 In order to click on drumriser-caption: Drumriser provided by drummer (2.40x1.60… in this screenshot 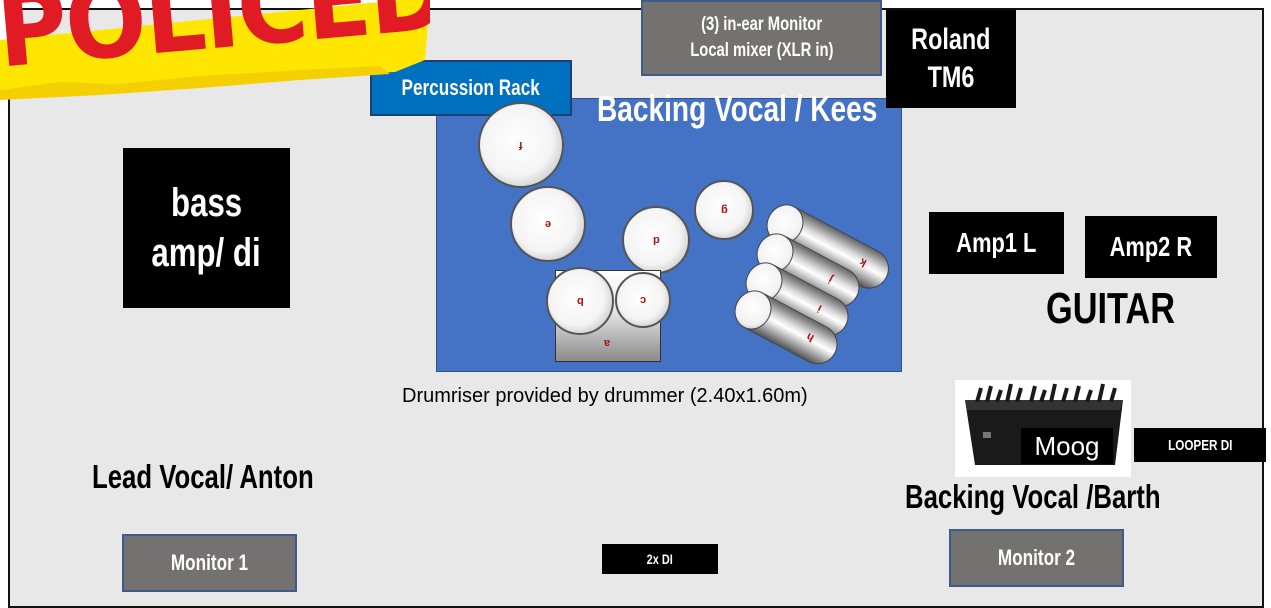, I will do `click(605, 396)`.